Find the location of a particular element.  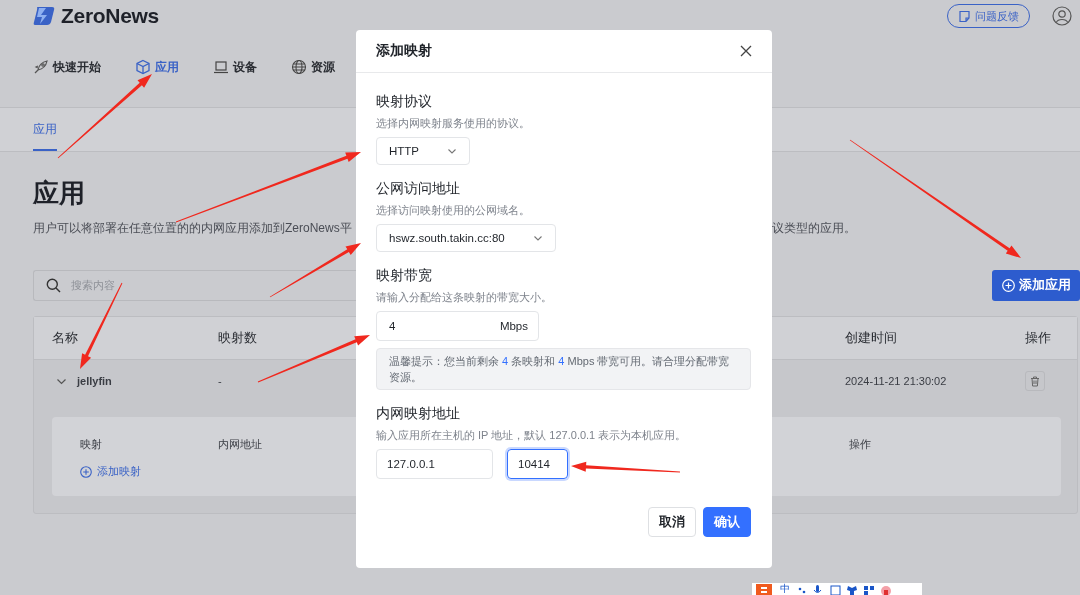

unit-label: Mbps is located at coordinates (513, 326).